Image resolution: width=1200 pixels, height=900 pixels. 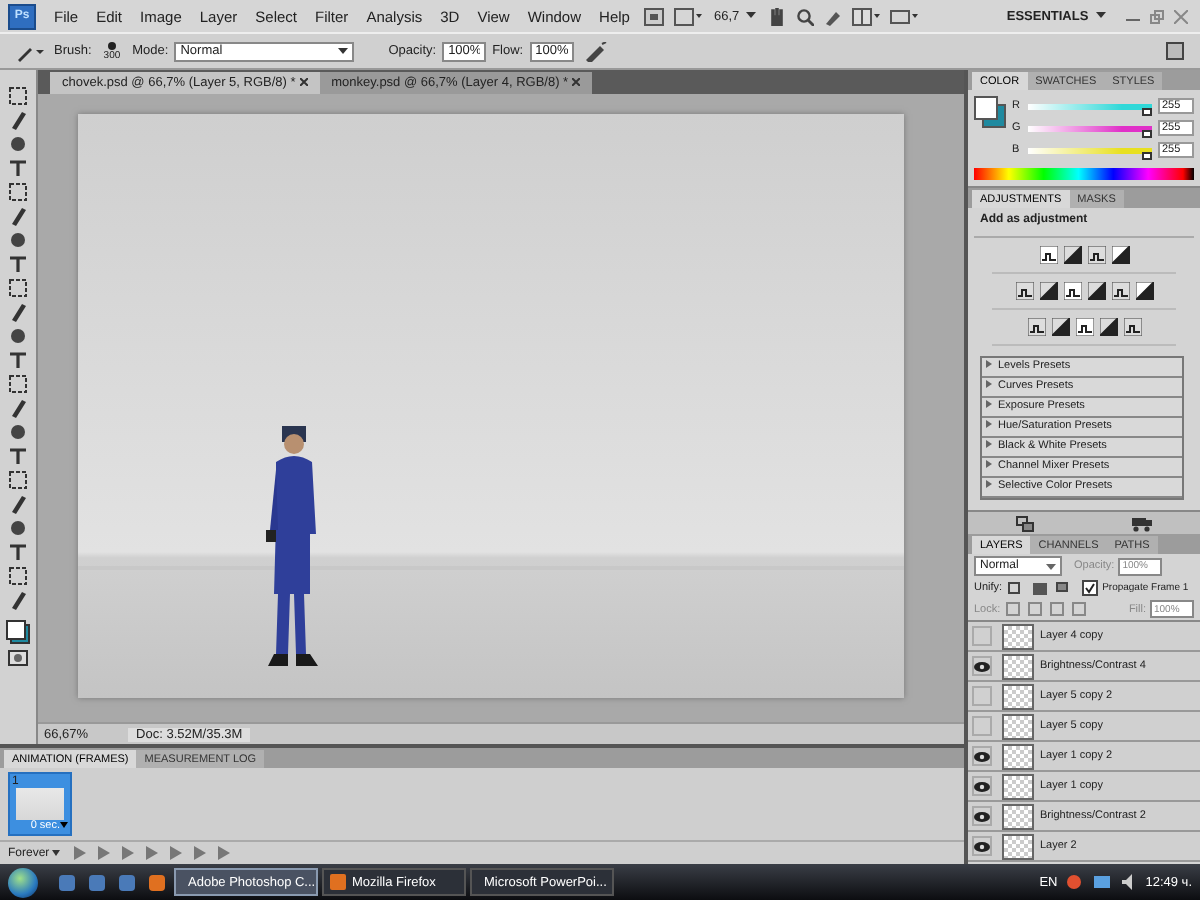 What do you see at coordinates (1025, 523) in the screenshot?
I see `layer-comps-icon` at bounding box center [1025, 523].